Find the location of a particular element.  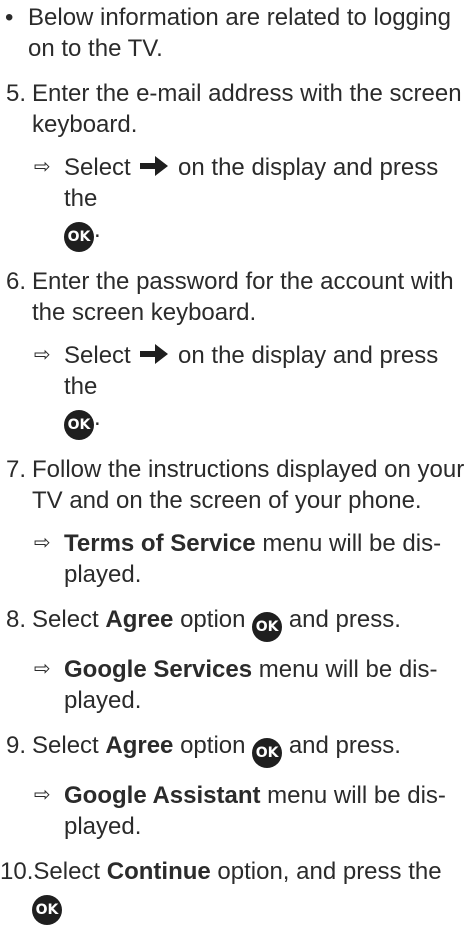

menu-name: Google Services is located at coordinates (158, 669).